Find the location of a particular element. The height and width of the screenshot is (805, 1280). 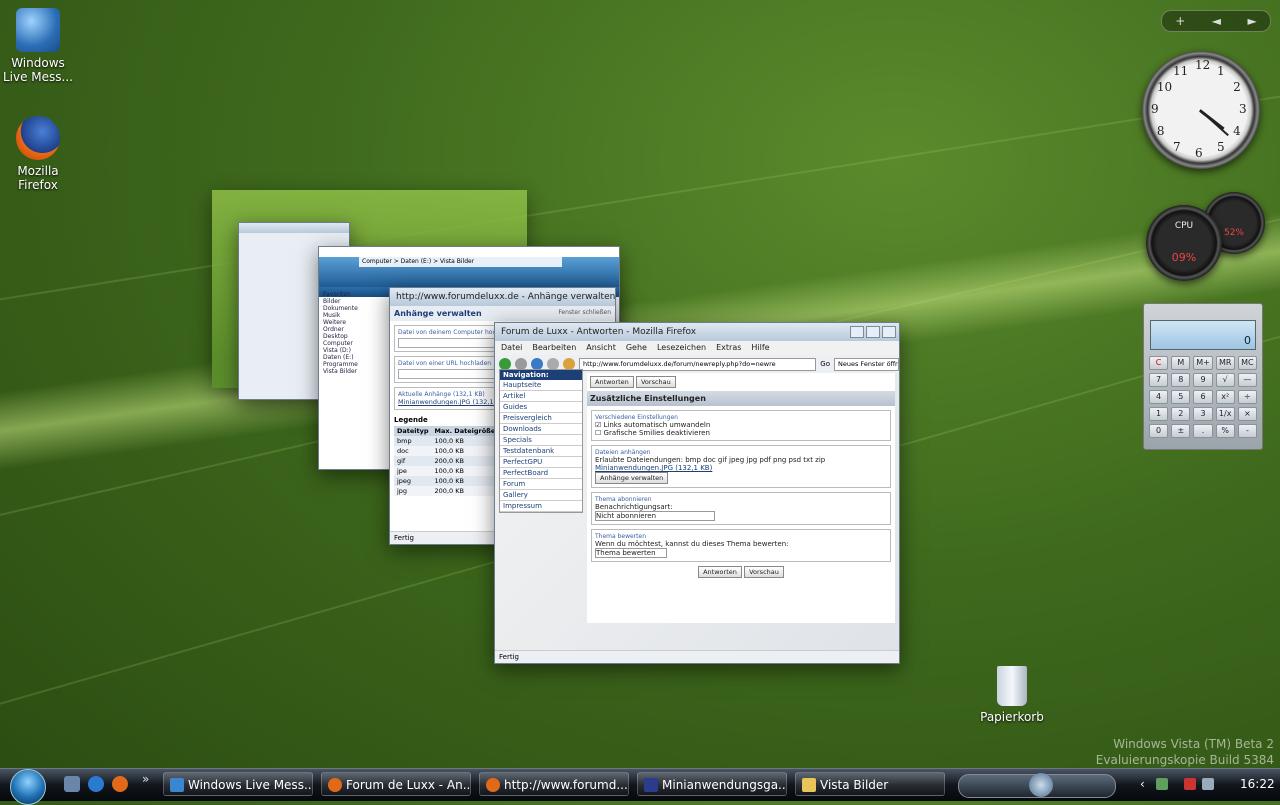

menu-item: Extras is located at coordinates (728, 348).